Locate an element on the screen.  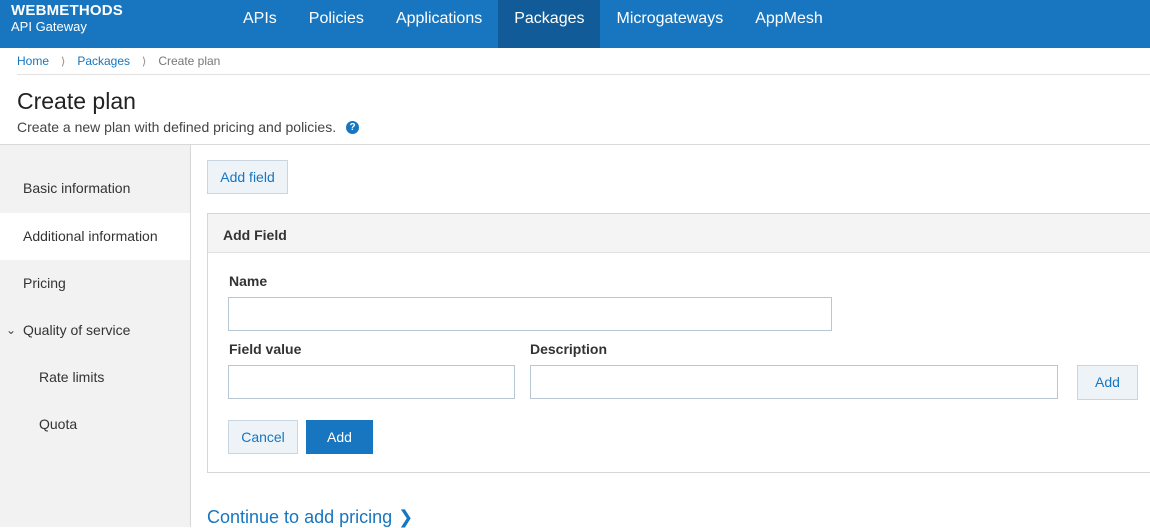
continue-to-pricing-link: Continue to add pricing ❯ is located at coordinates (310, 517).